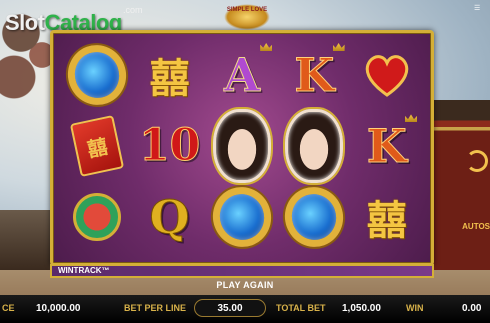 The image size is (490, 323). Describe the element at coordinates (476, 226) in the screenshot. I see `autospin-label: AUTOS` at that location.